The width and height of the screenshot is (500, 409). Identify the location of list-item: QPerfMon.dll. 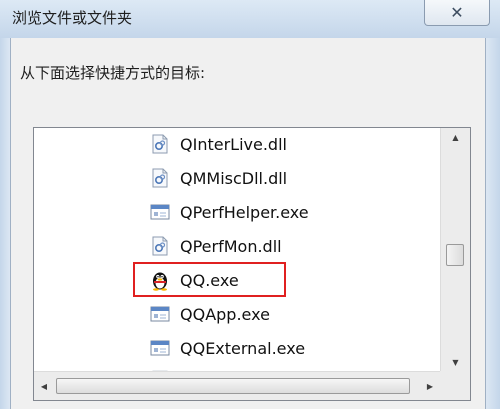
(216, 246).